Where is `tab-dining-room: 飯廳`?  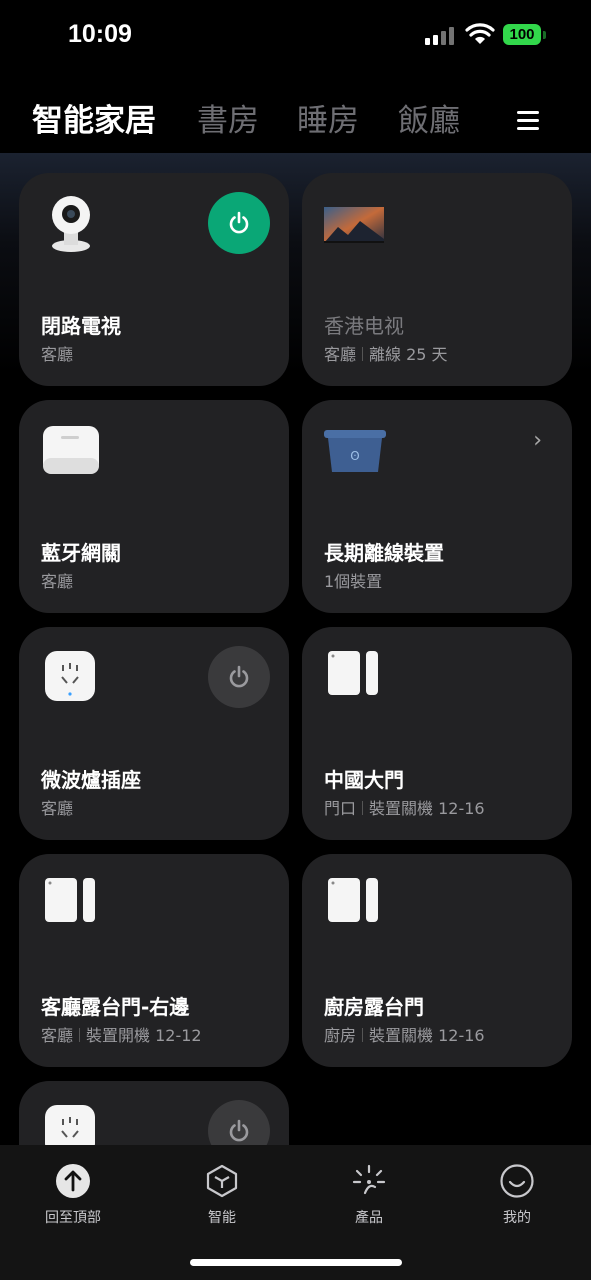 tab-dining-room: 飯廳 is located at coordinates (429, 117).